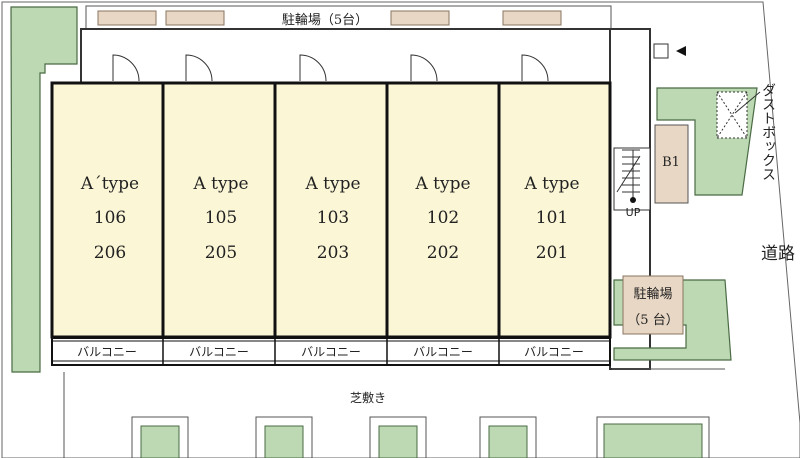 The height and width of the screenshot is (458, 800). Describe the element at coordinates (671, 162) in the screenshot. I see `b1-label: B1` at that location.